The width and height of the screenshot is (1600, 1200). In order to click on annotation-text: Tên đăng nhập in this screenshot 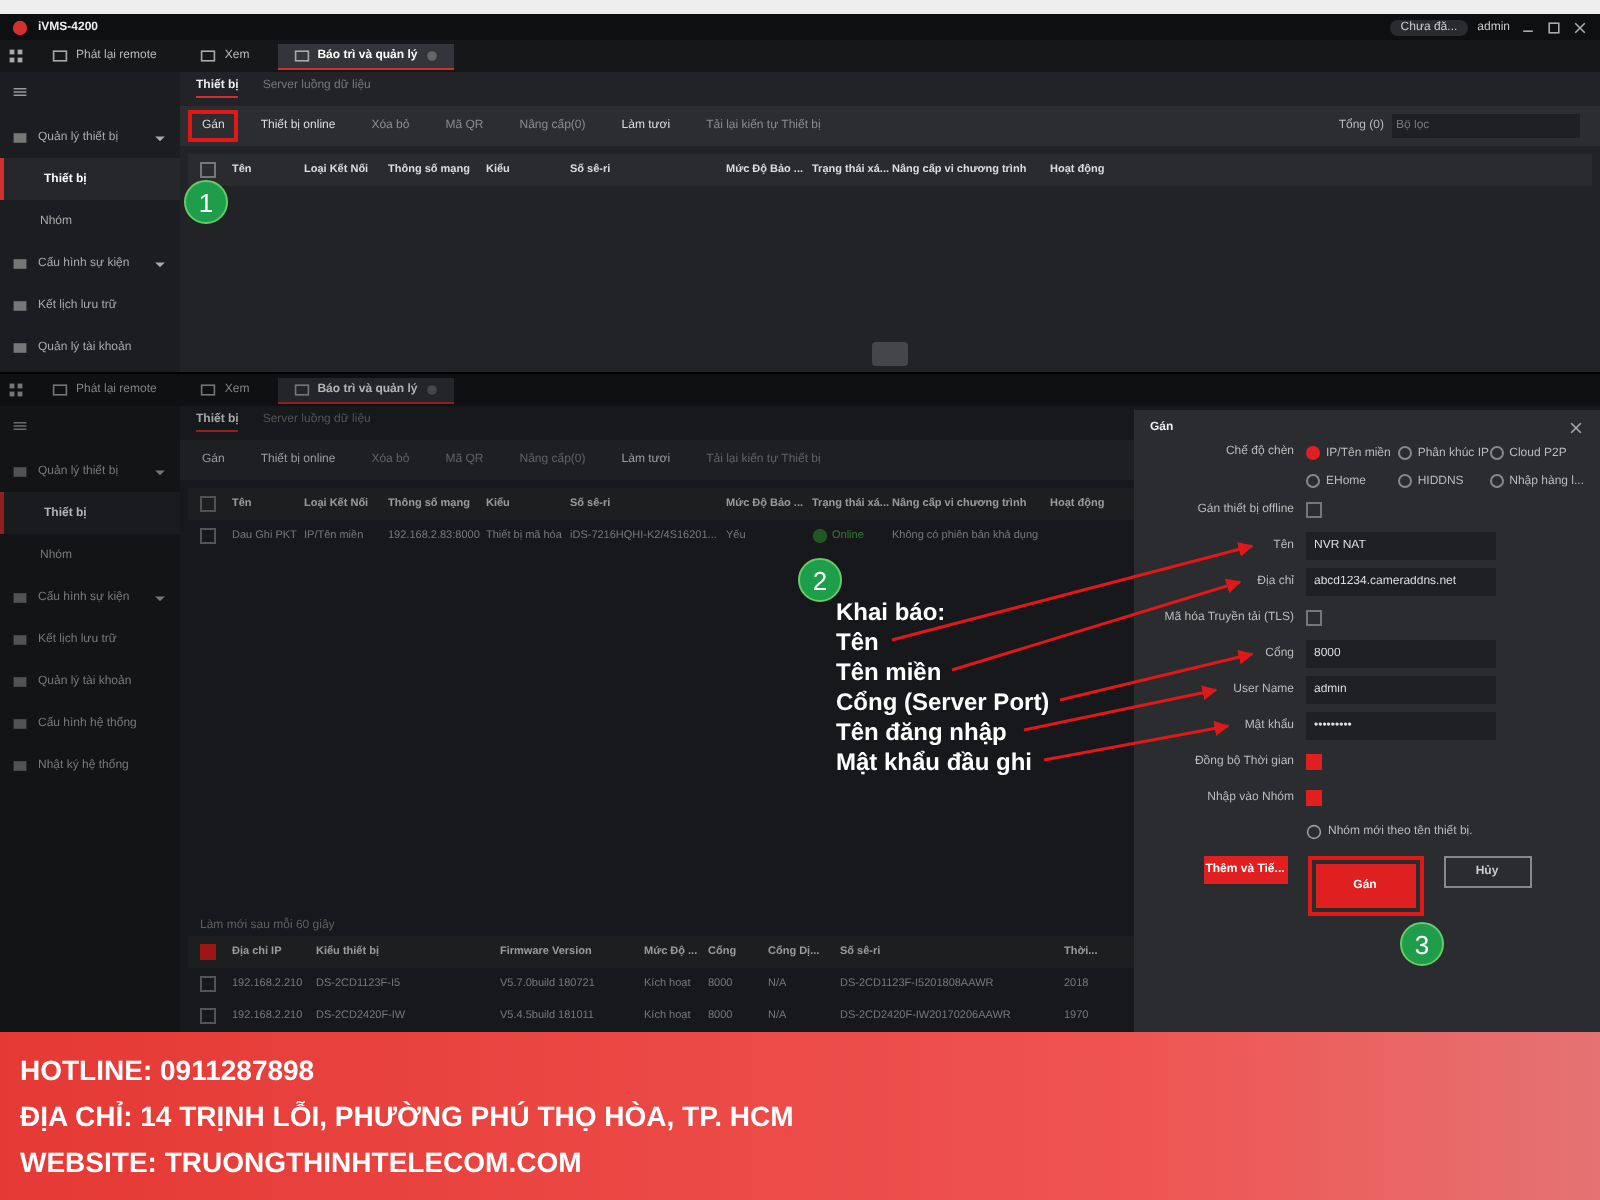, I will do `click(922, 733)`.